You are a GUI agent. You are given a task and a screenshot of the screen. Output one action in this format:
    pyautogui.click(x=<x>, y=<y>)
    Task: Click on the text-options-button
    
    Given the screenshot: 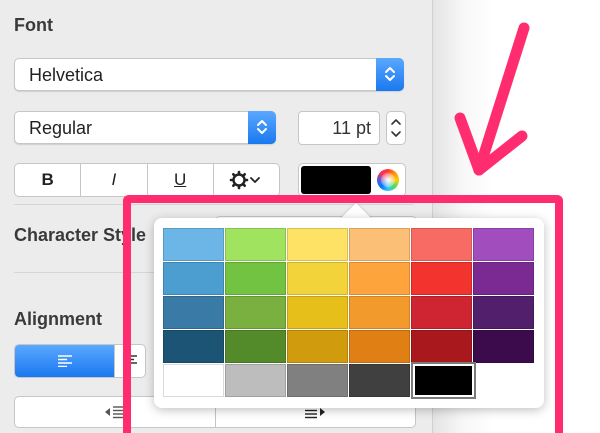 What is the action you would take?
    pyautogui.click(x=246, y=180)
    